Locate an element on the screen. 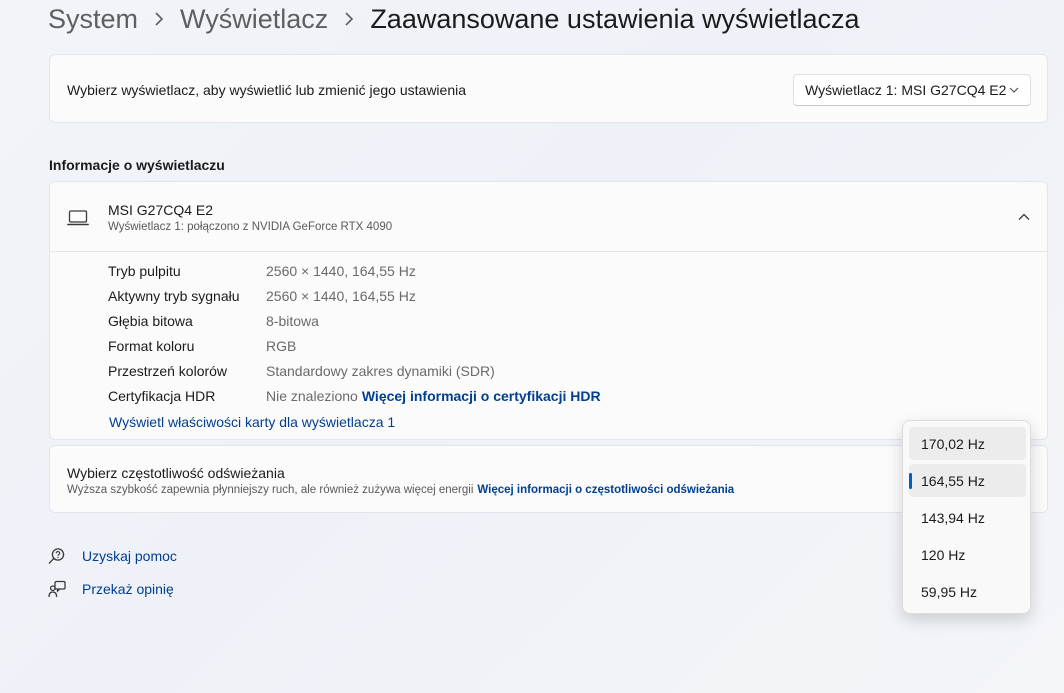  get-help-label: Uzyskaj pomoc is located at coordinates (129, 556).